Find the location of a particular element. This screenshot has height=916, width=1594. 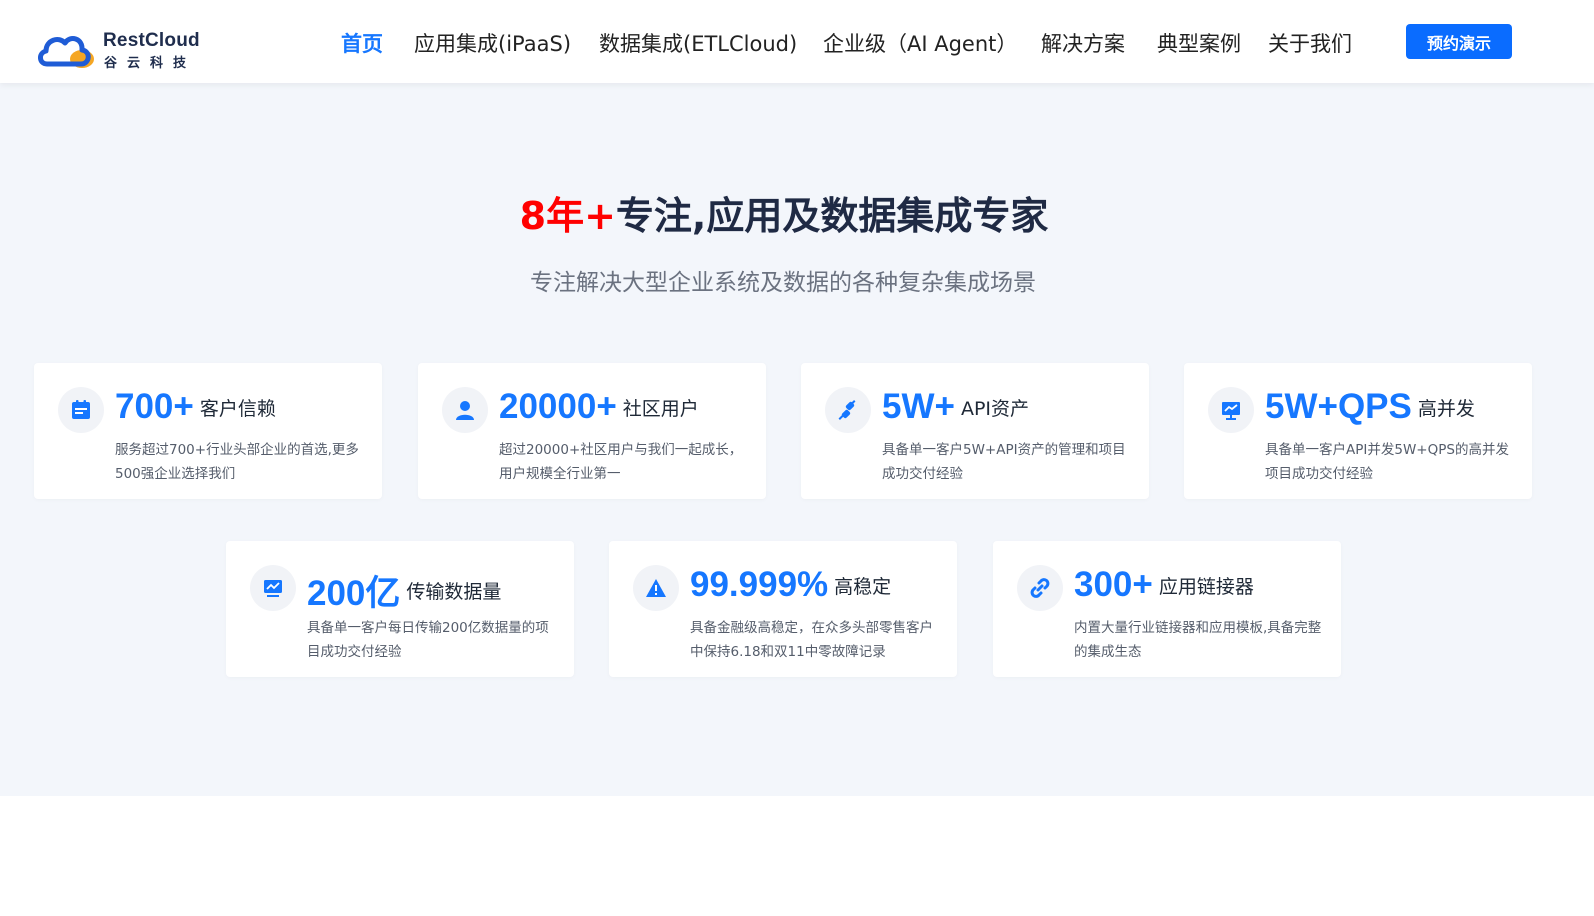

stat-label: API资产 is located at coordinates (995, 408).